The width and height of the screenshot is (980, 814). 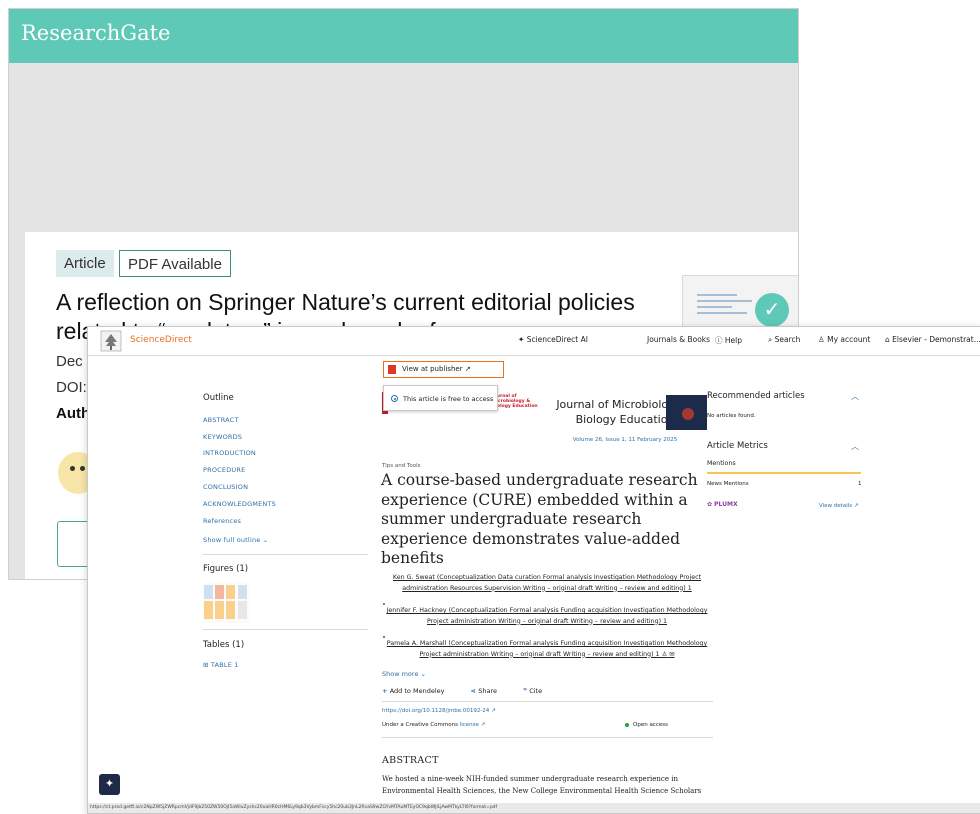 I want to click on outline-item-references: References, so click(x=222, y=521).